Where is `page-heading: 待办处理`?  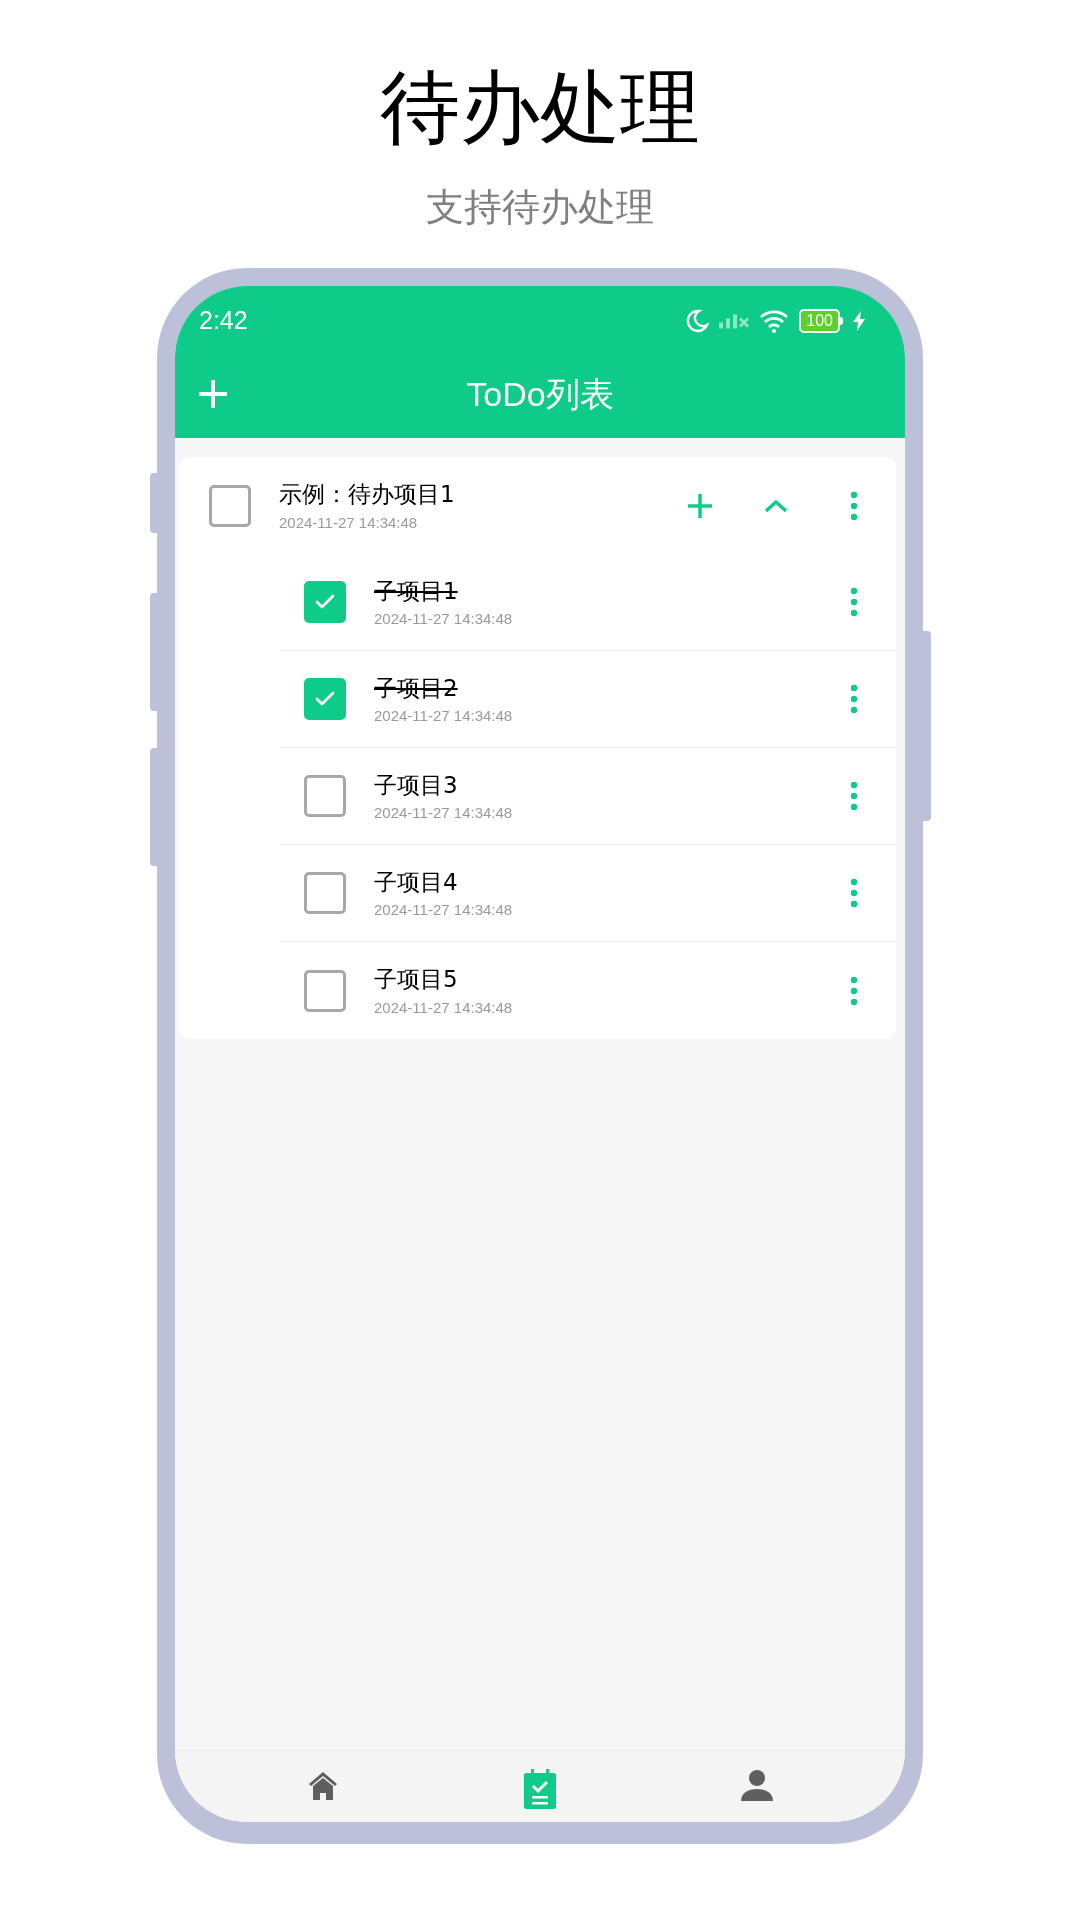
page-heading: 待办处理 is located at coordinates (540, 108).